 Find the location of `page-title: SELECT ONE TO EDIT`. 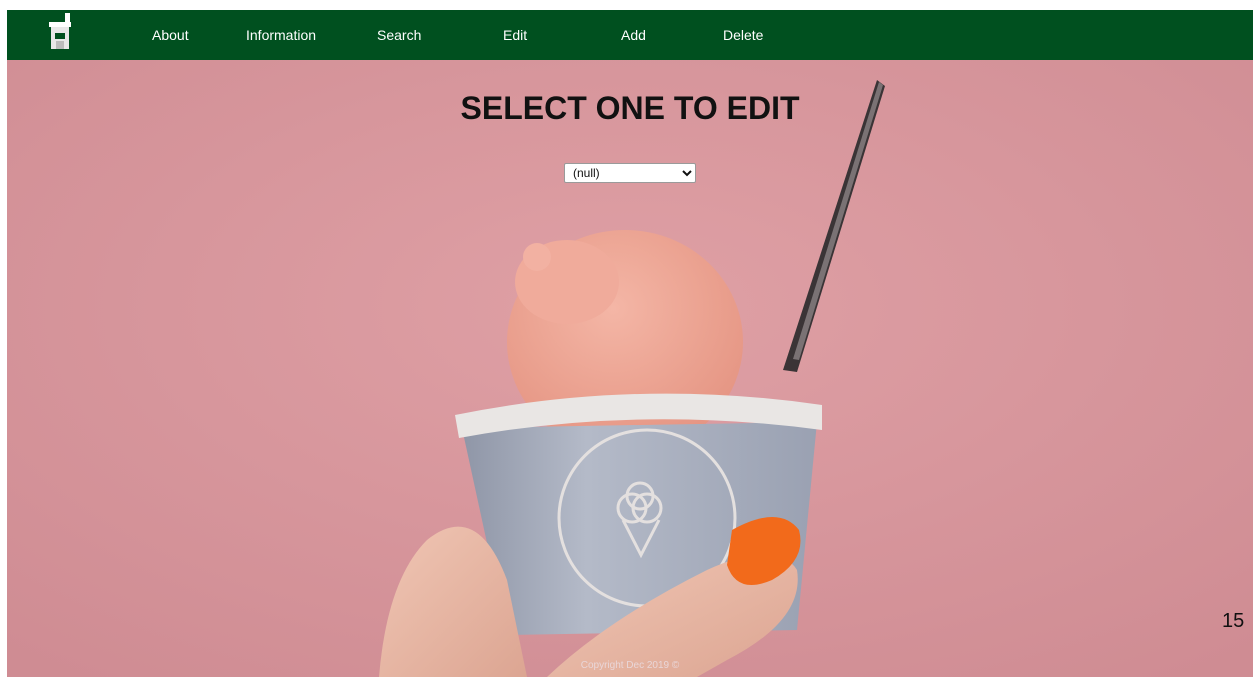

page-title: SELECT ONE TO EDIT is located at coordinates (630, 108).